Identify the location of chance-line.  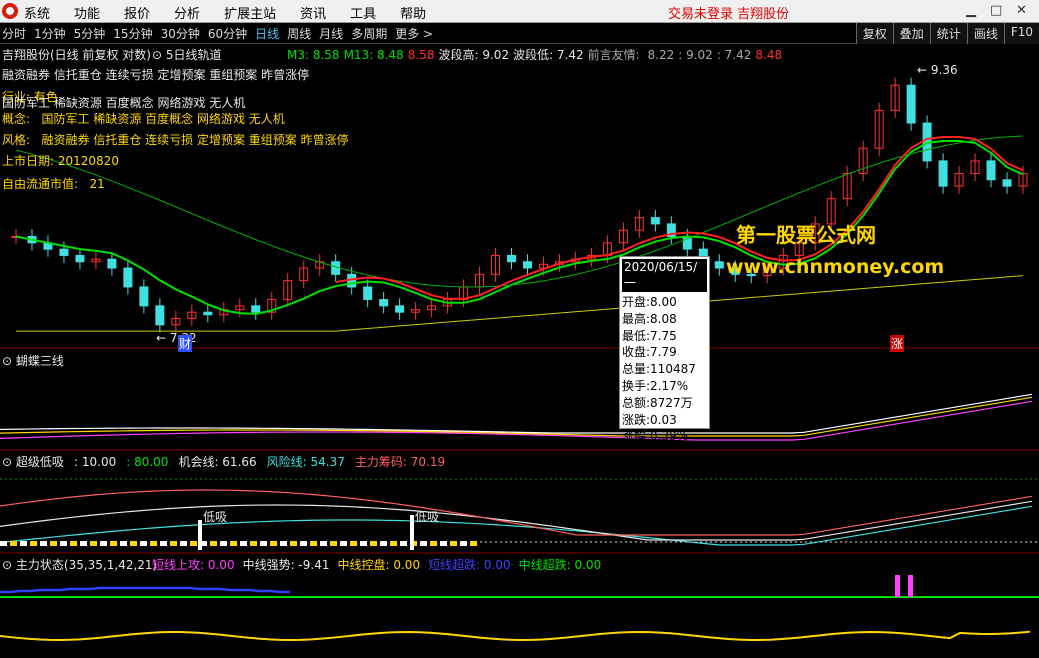
(516, 520).